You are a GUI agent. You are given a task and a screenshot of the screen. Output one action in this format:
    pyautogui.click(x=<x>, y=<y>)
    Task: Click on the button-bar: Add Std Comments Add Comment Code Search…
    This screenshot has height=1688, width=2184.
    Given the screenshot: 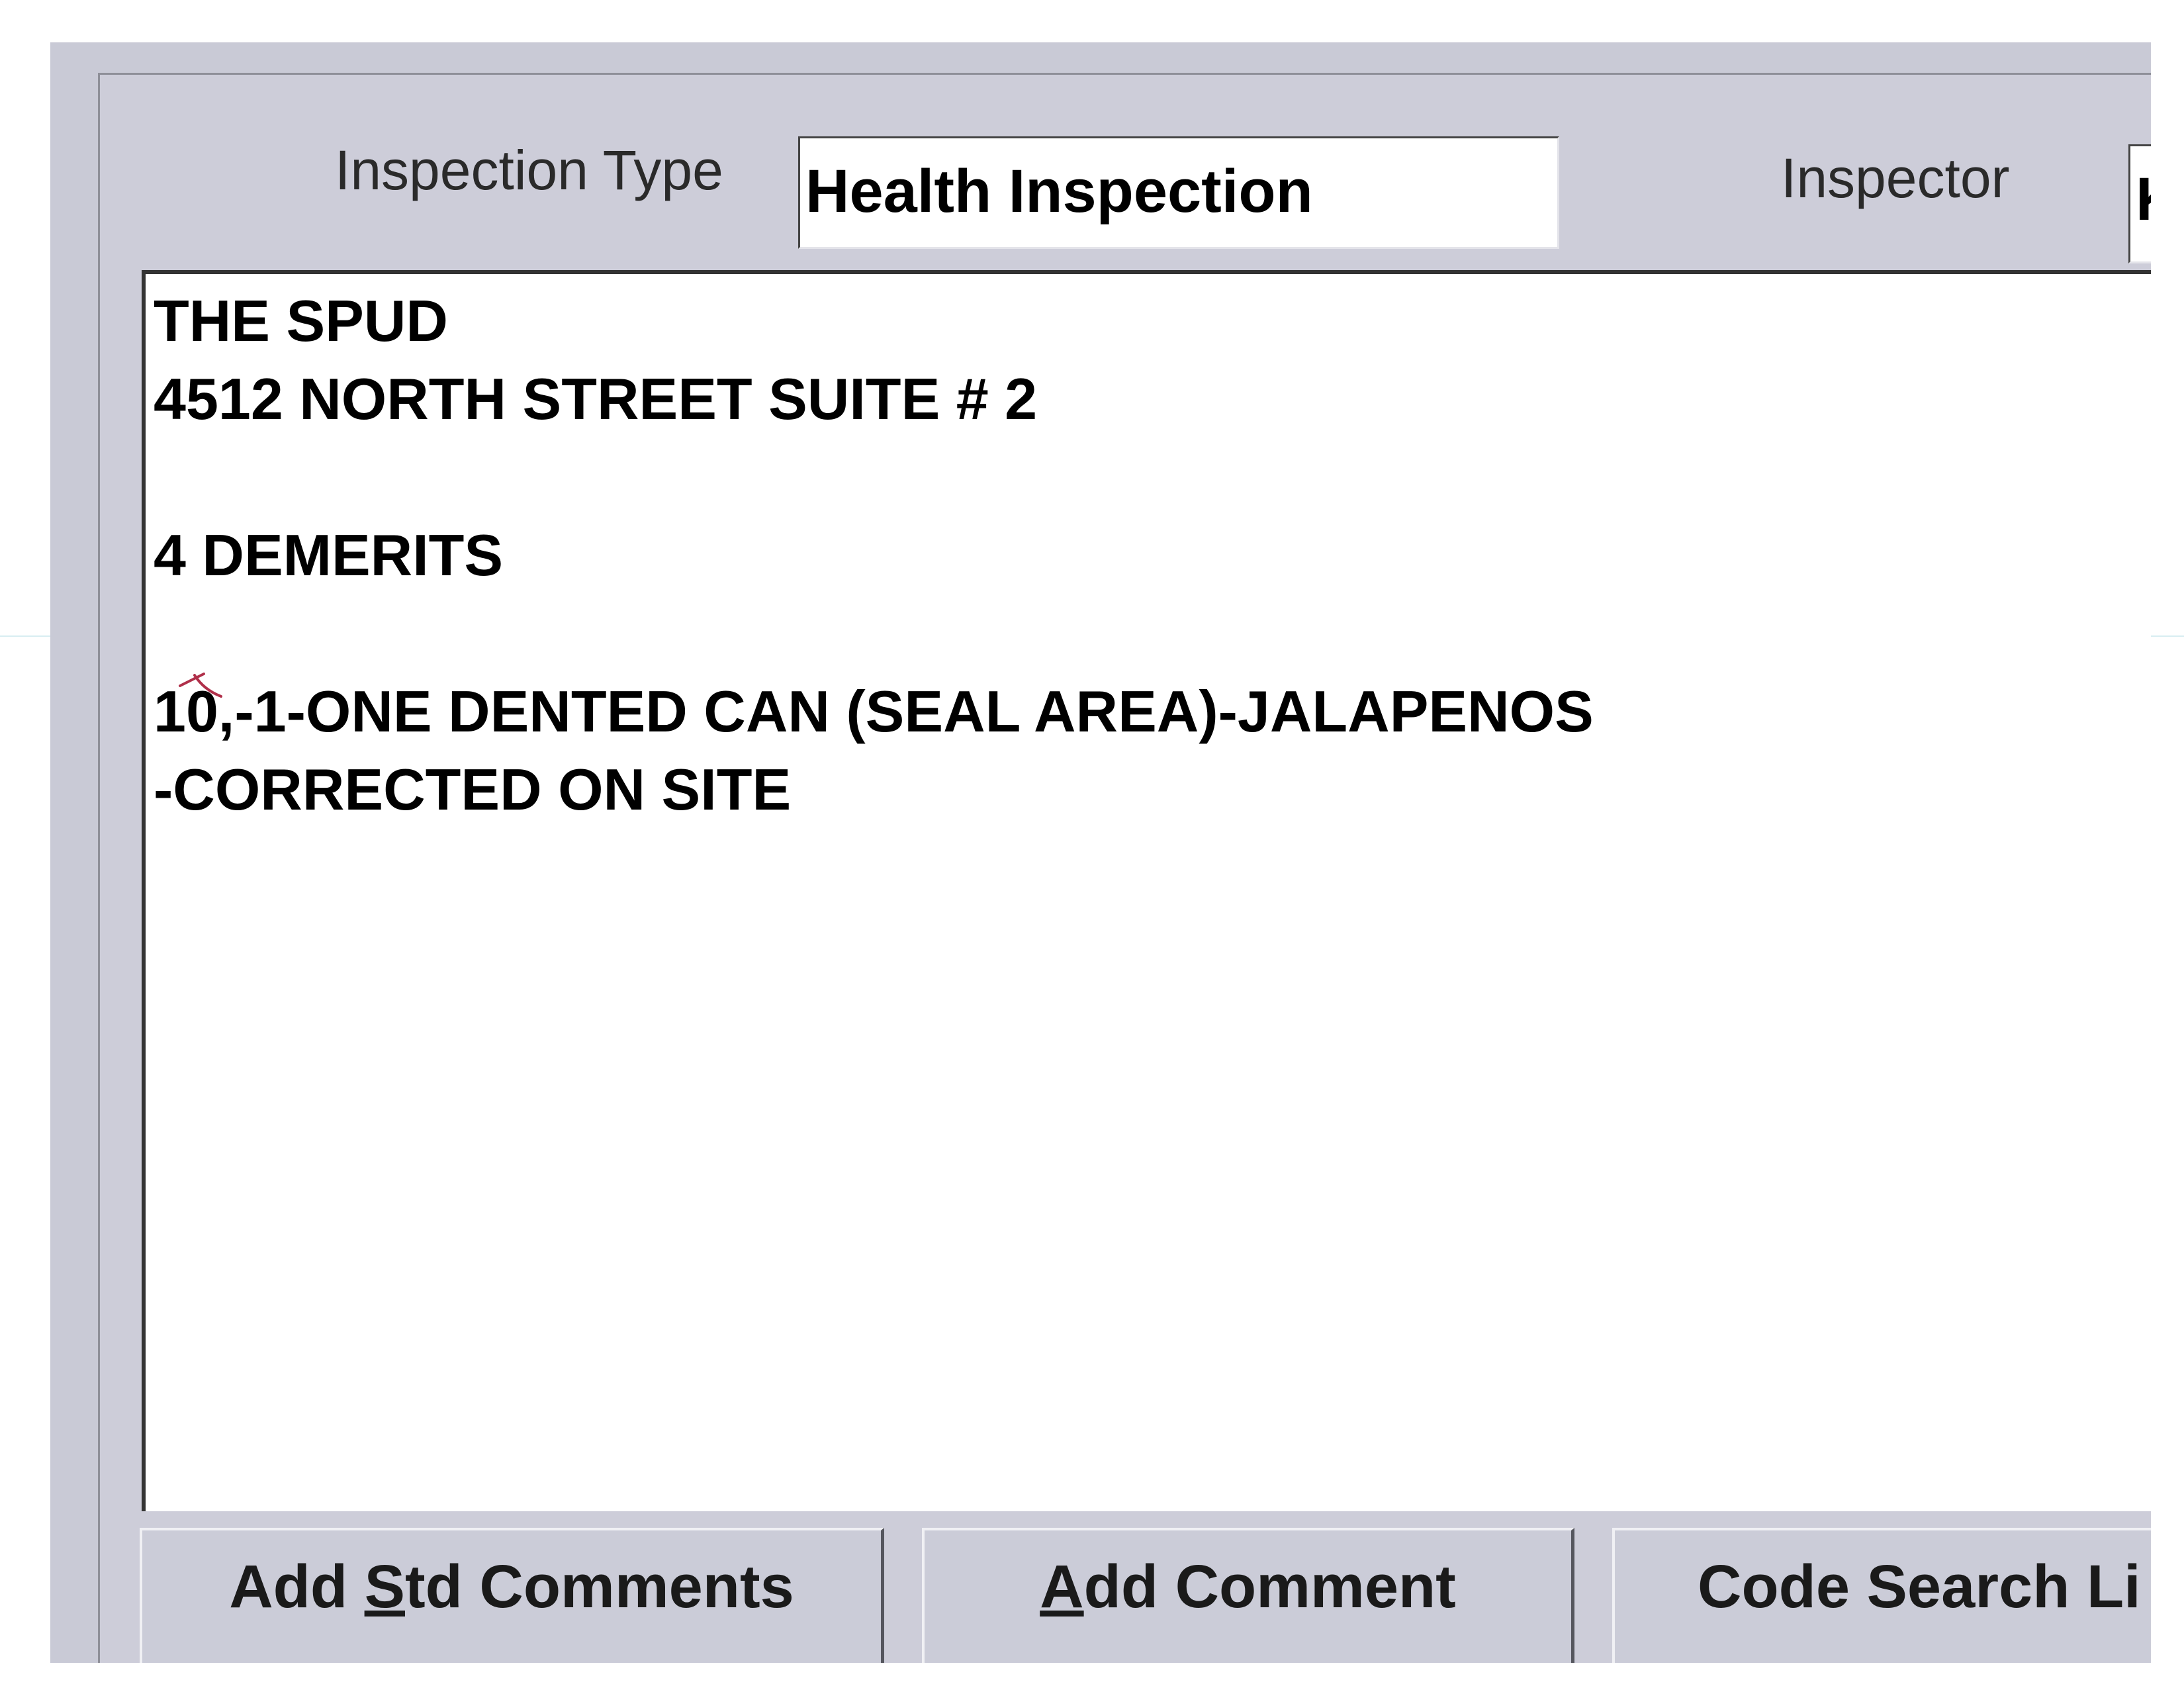 What is the action you would take?
    pyautogui.click(x=1145, y=1595)
    